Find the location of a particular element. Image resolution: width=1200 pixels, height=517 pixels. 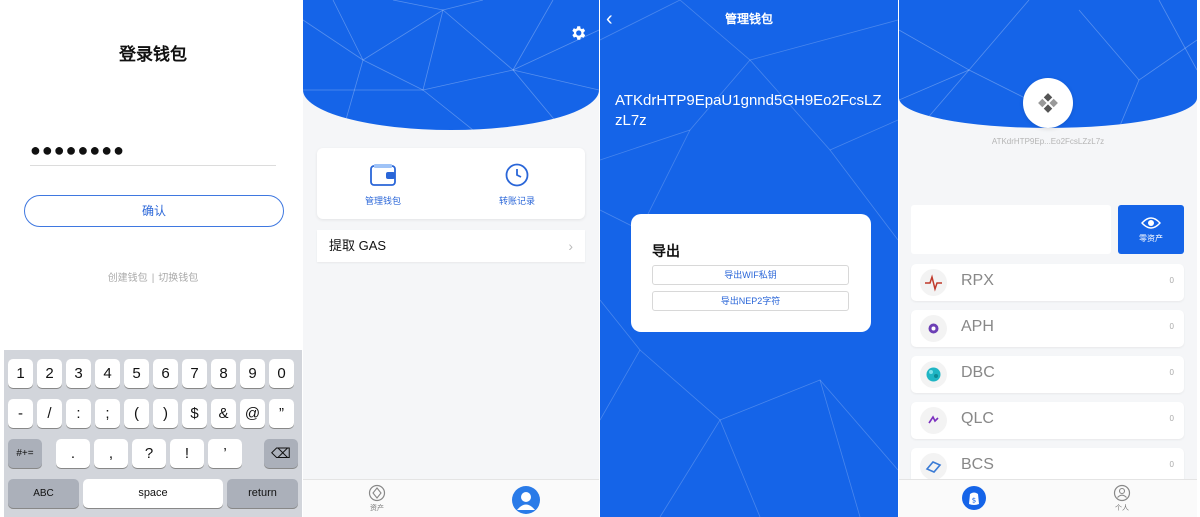

key: - is located at coordinates (20, 413).